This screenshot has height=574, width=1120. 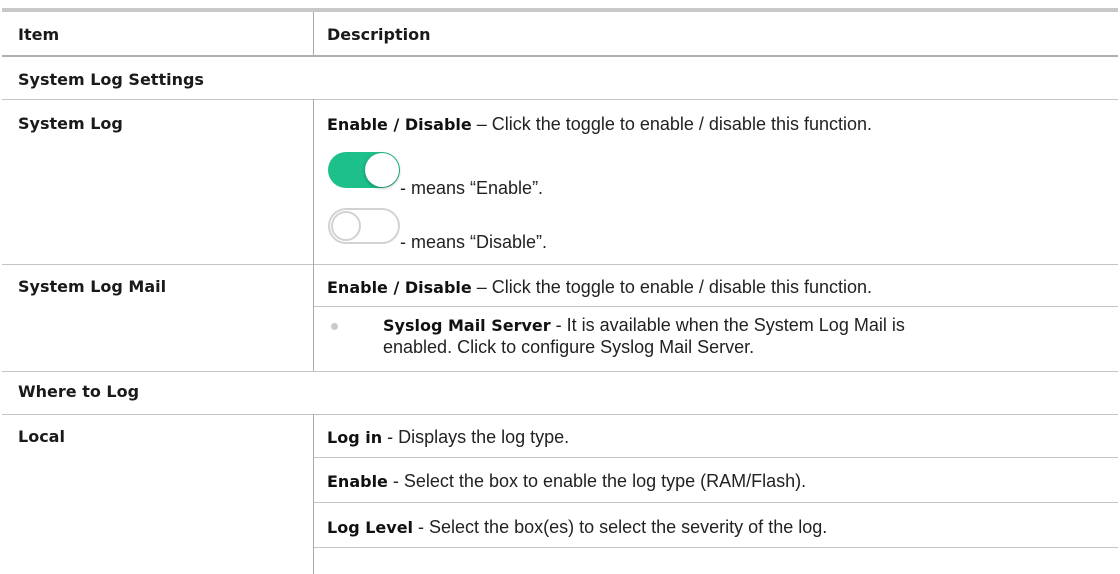 What do you see at coordinates (313, 34) in the screenshot?
I see `header-divider` at bounding box center [313, 34].